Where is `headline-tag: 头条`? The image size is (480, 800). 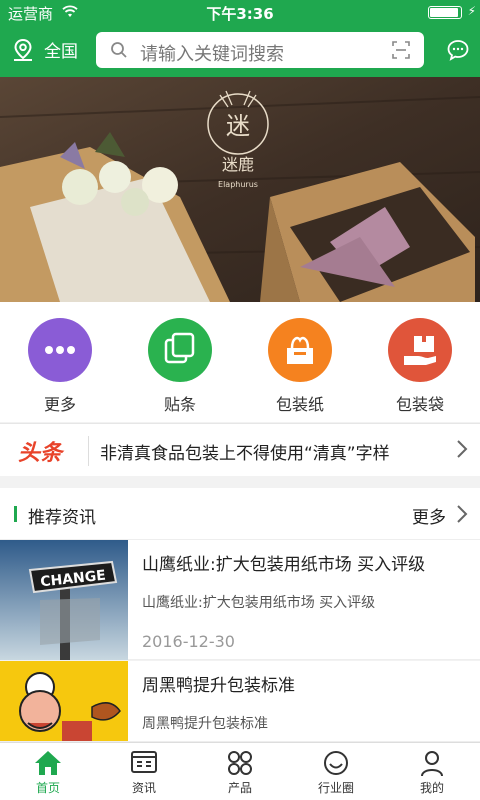 headline-tag: 头条 is located at coordinates (40, 453).